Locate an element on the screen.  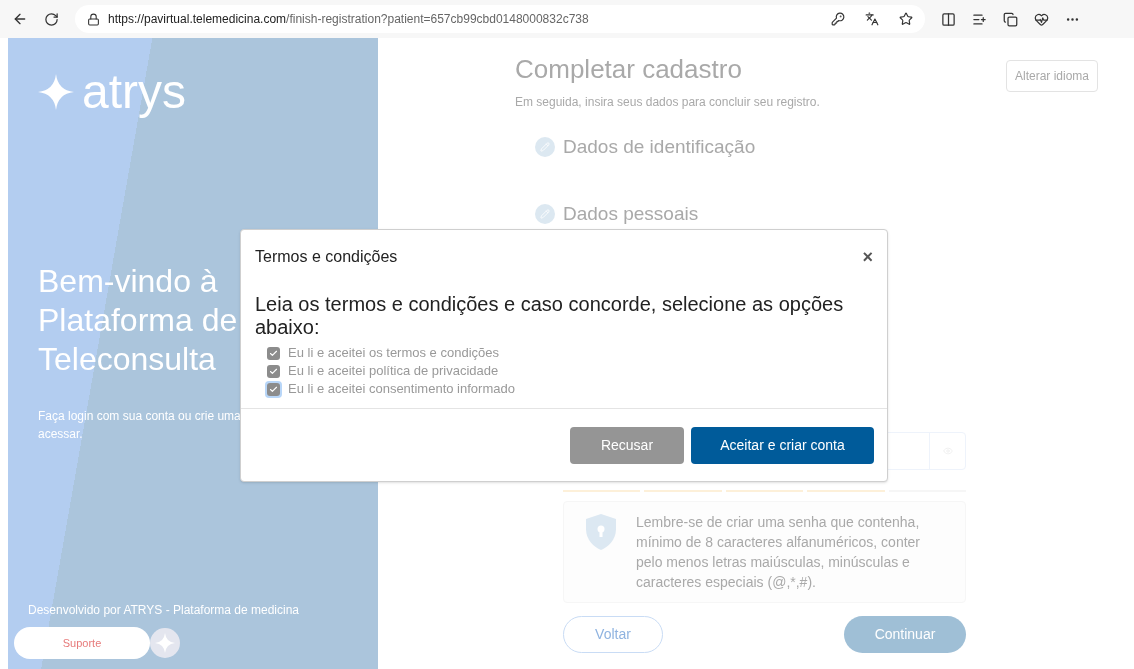
close-button: × is located at coordinates (867, 257).